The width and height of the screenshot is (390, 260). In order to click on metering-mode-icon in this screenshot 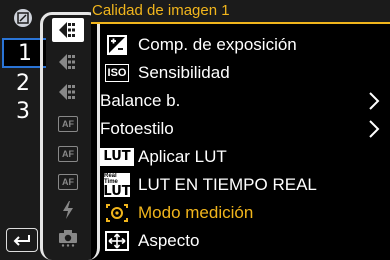, I will do `click(117, 213)`.